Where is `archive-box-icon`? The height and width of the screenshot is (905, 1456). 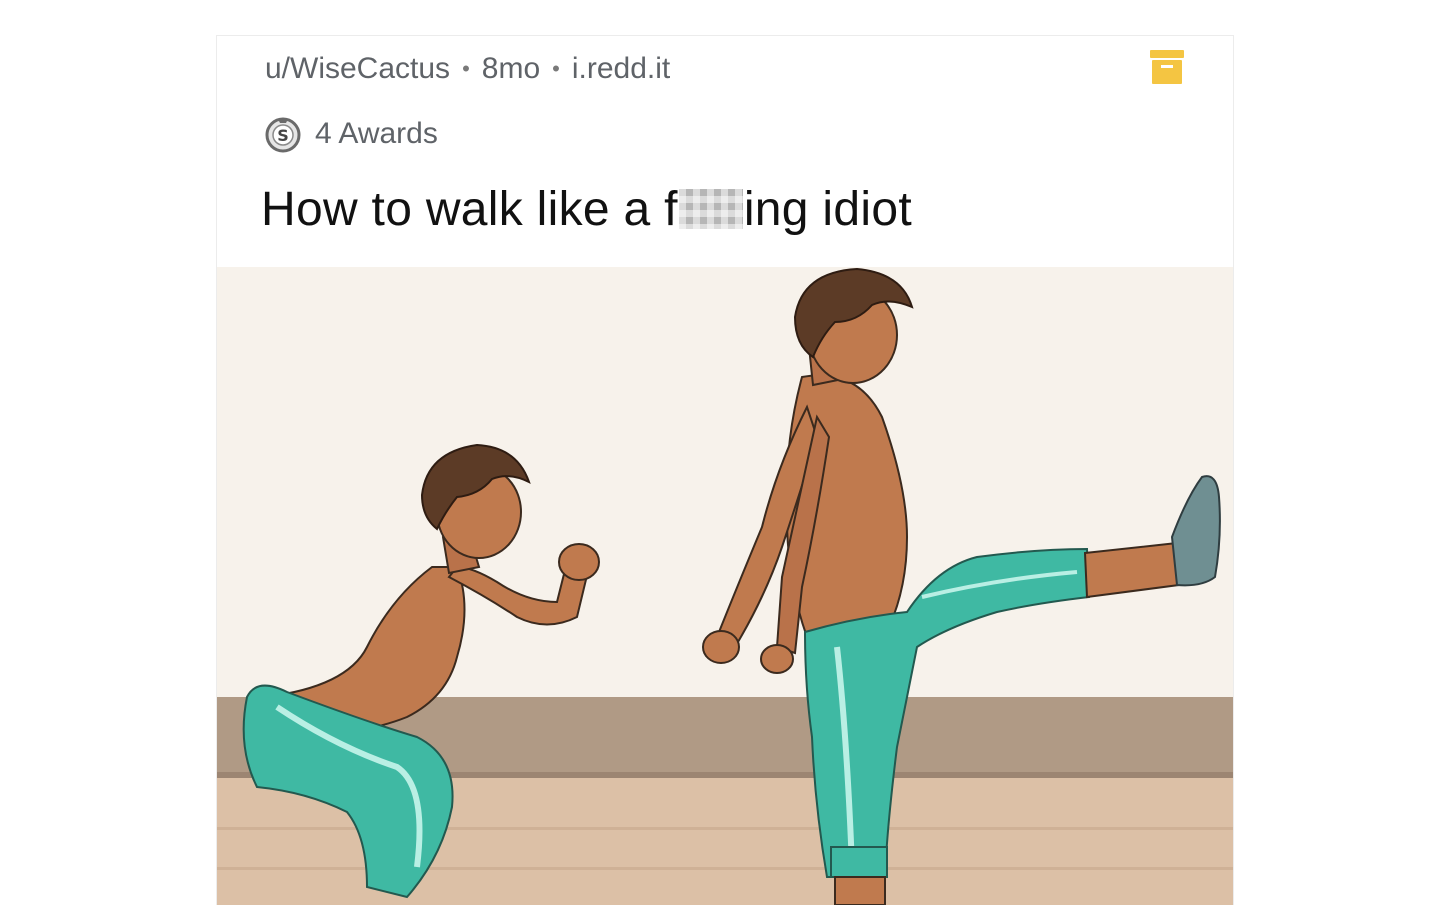 archive-box-icon is located at coordinates (1167, 67).